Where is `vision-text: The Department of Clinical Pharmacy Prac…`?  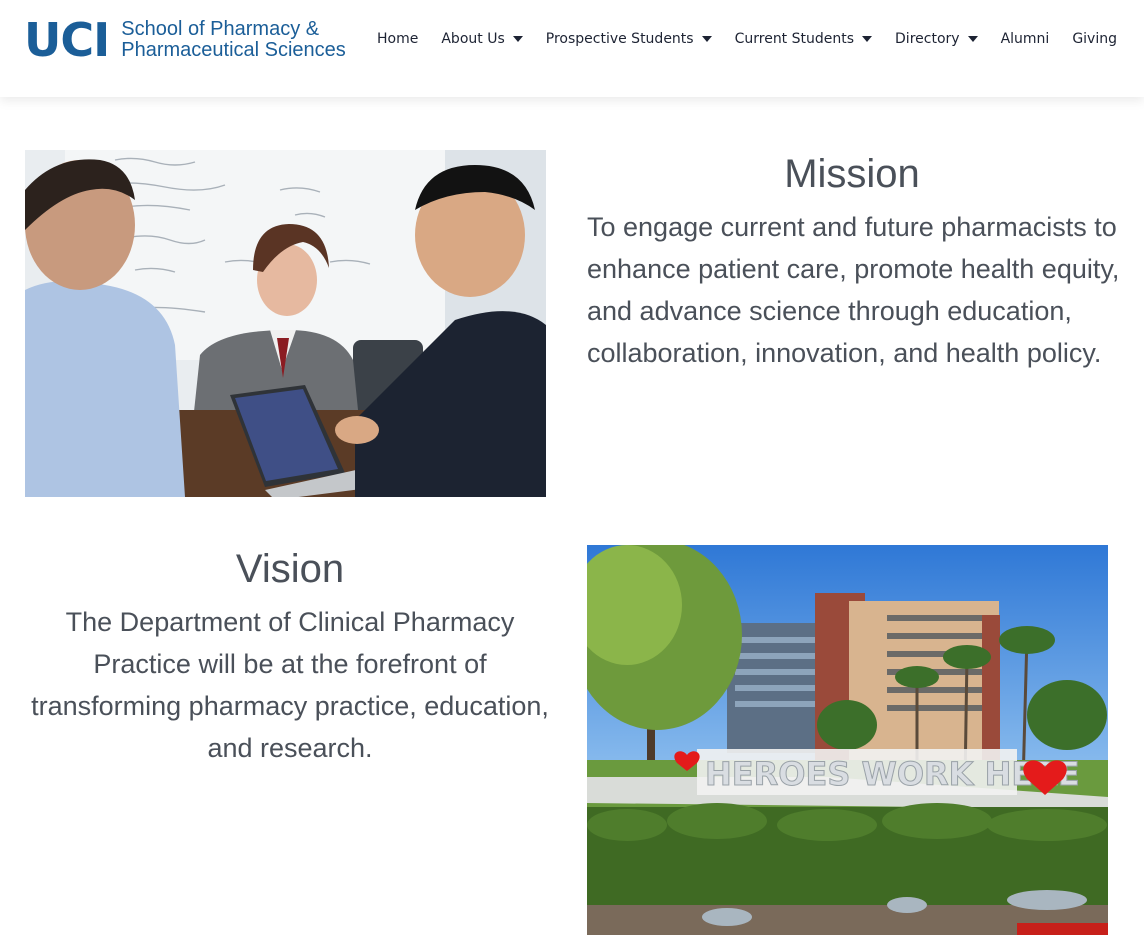 vision-text: The Department of Clinical Pharmacy Prac… is located at coordinates (290, 685).